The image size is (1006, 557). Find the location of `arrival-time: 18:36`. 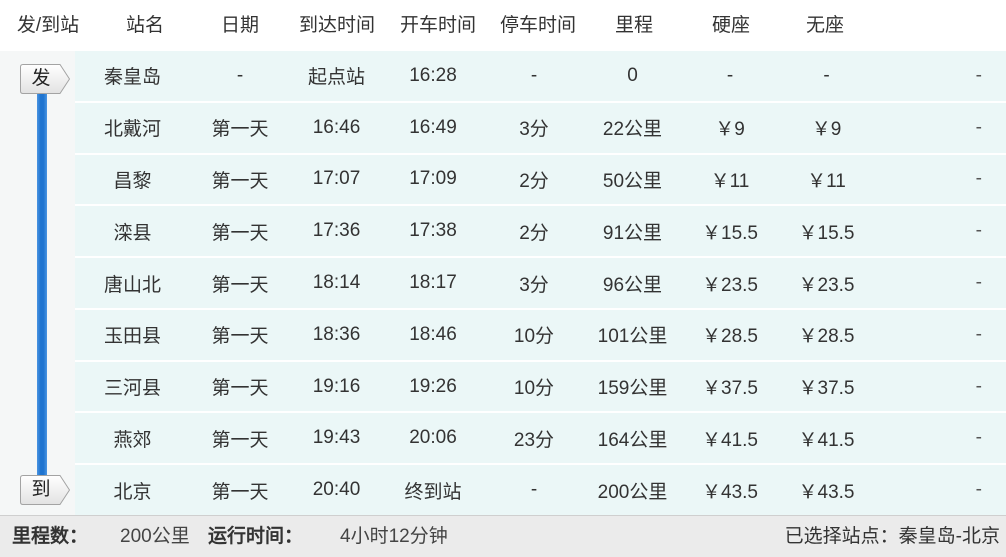

arrival-time: 18:36 is located at coordinates (336, 334).